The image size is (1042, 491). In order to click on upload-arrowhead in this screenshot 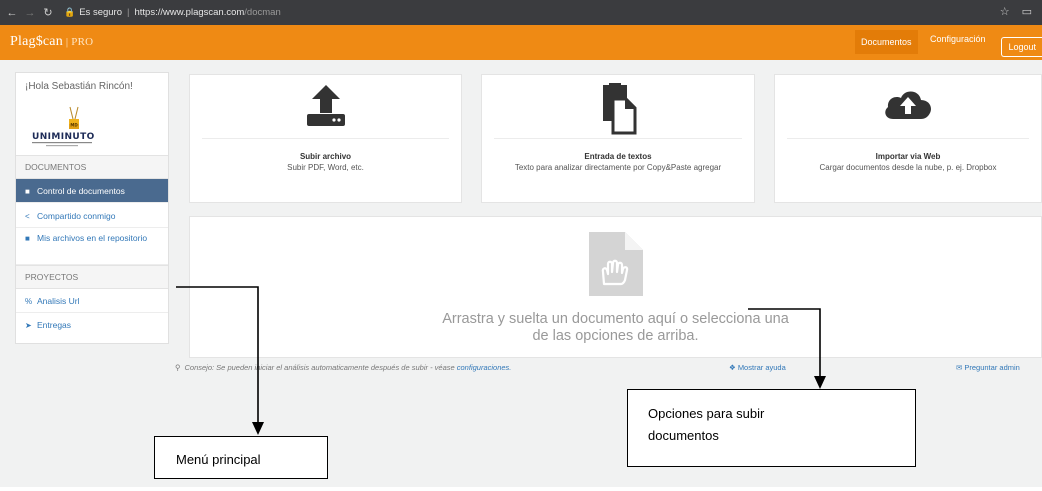, I will do `click(820, 382)`.